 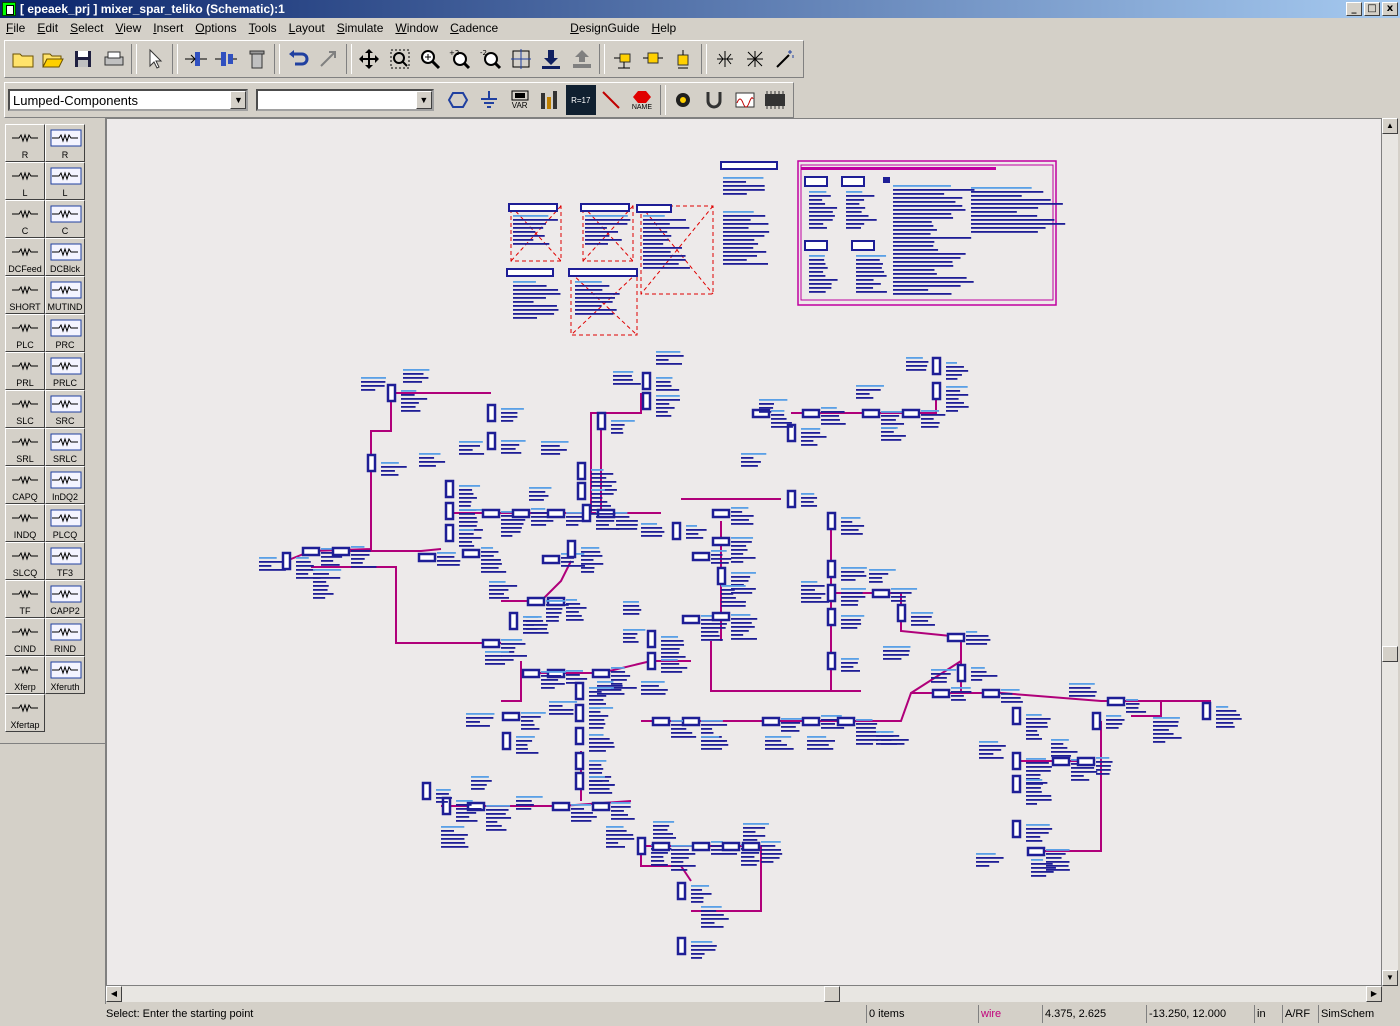 I want to click on restore-button: □, so click(x=1372, y=9).